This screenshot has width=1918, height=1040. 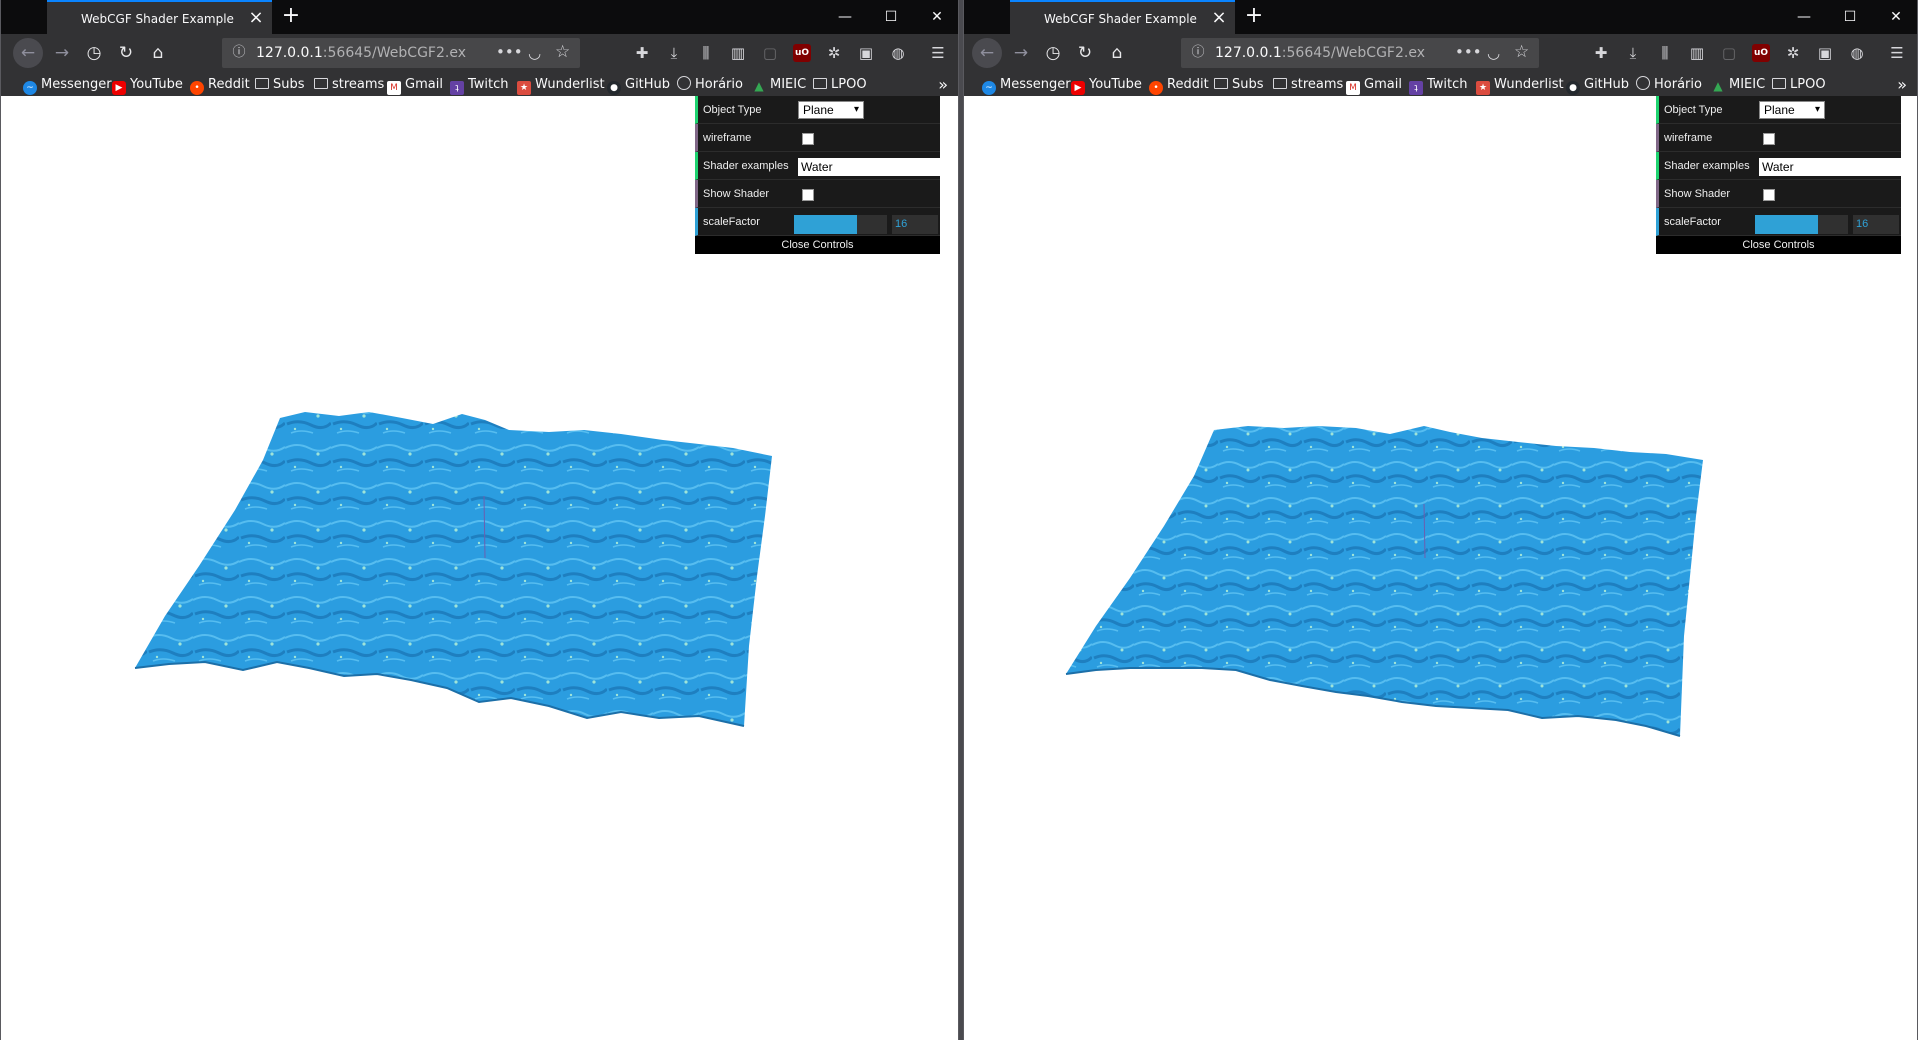 I want to click on slider-fill, so click(x=826, y=224).